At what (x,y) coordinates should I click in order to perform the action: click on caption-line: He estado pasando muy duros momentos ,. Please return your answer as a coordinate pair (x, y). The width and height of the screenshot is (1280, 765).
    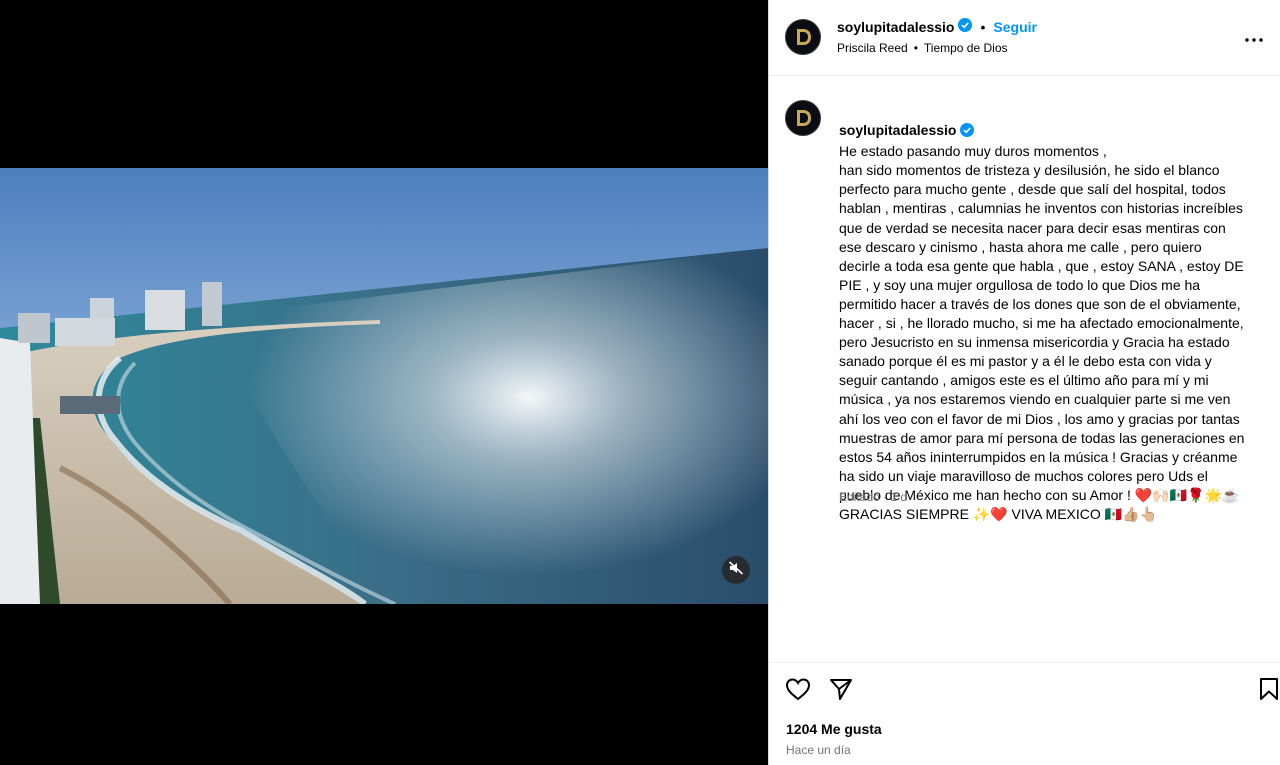
    Looking at the image, I should click on (973, 151).